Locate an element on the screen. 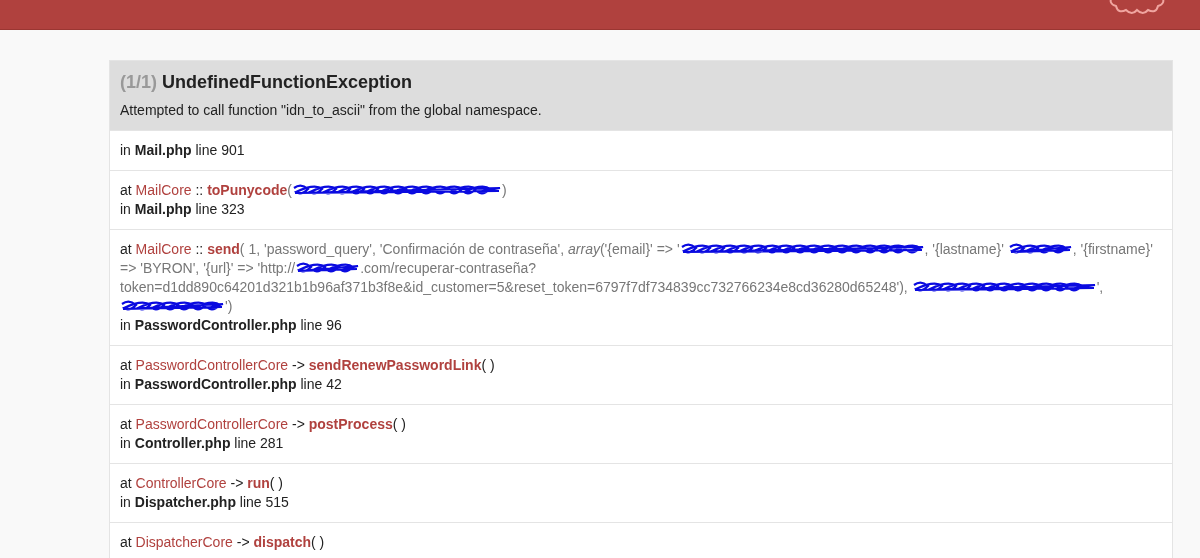 This screenshot has width=1200, height=558. call-line: at ControllerCore -> run( ) is located at coordinates (202, 483).